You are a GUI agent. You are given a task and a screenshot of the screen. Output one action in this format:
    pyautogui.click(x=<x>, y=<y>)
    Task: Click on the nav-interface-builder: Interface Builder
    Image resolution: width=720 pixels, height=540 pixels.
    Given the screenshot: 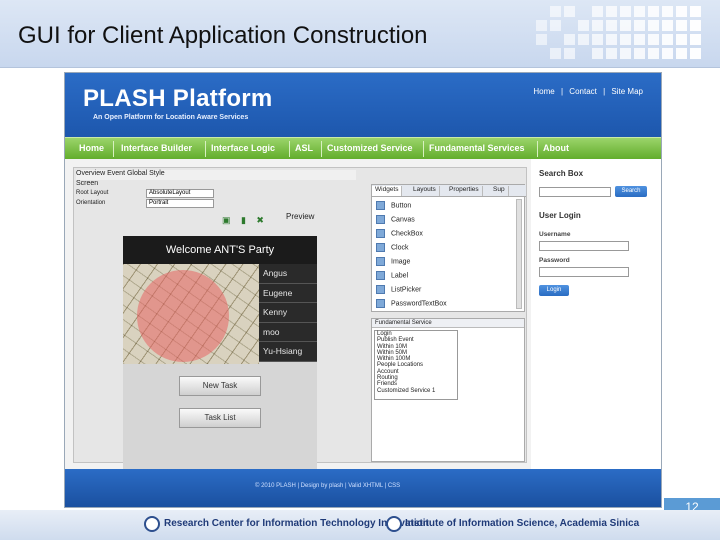 What is the action you would take?
    pyautogui.click(x=156, y=148)
    